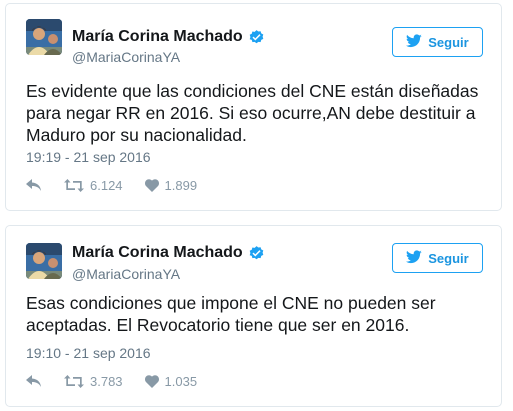 This screenshot has height=411, width=513. I want to click on like-button: 1.035, so click(171, 381).